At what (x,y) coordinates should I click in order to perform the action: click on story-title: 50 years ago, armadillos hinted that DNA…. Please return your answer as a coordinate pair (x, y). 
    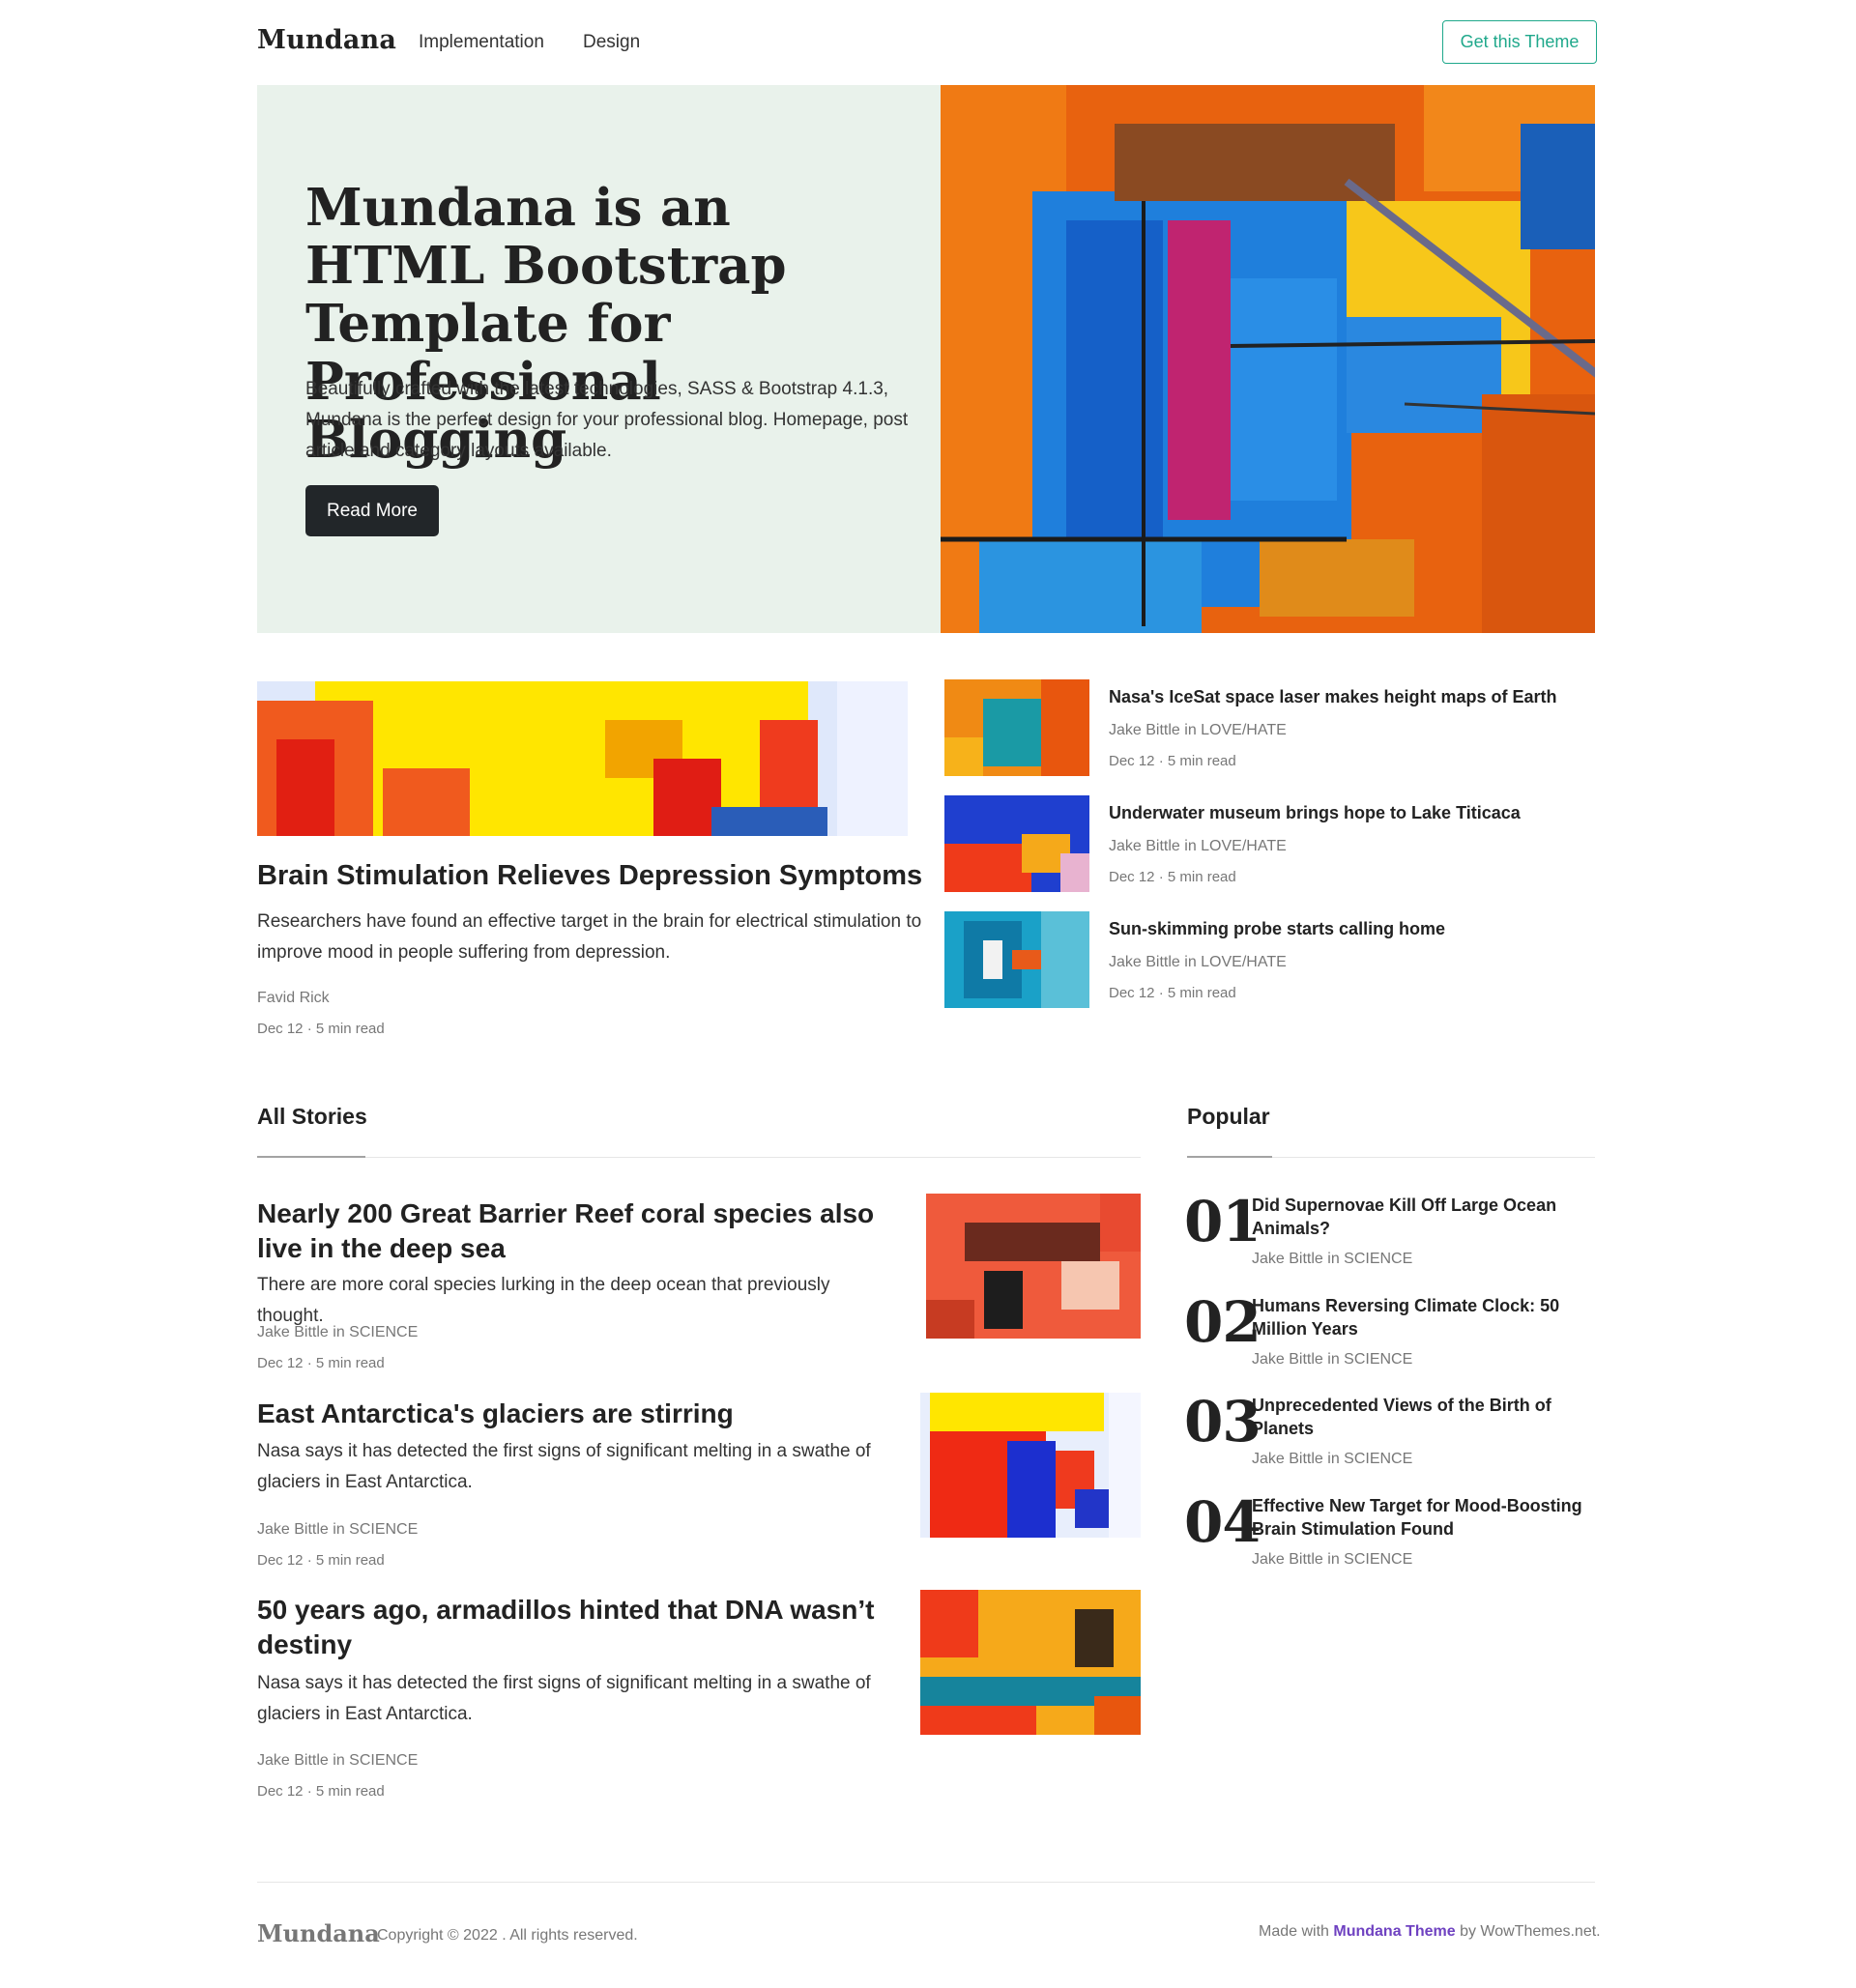
    Looking at the image, I should click on (585, 1628).